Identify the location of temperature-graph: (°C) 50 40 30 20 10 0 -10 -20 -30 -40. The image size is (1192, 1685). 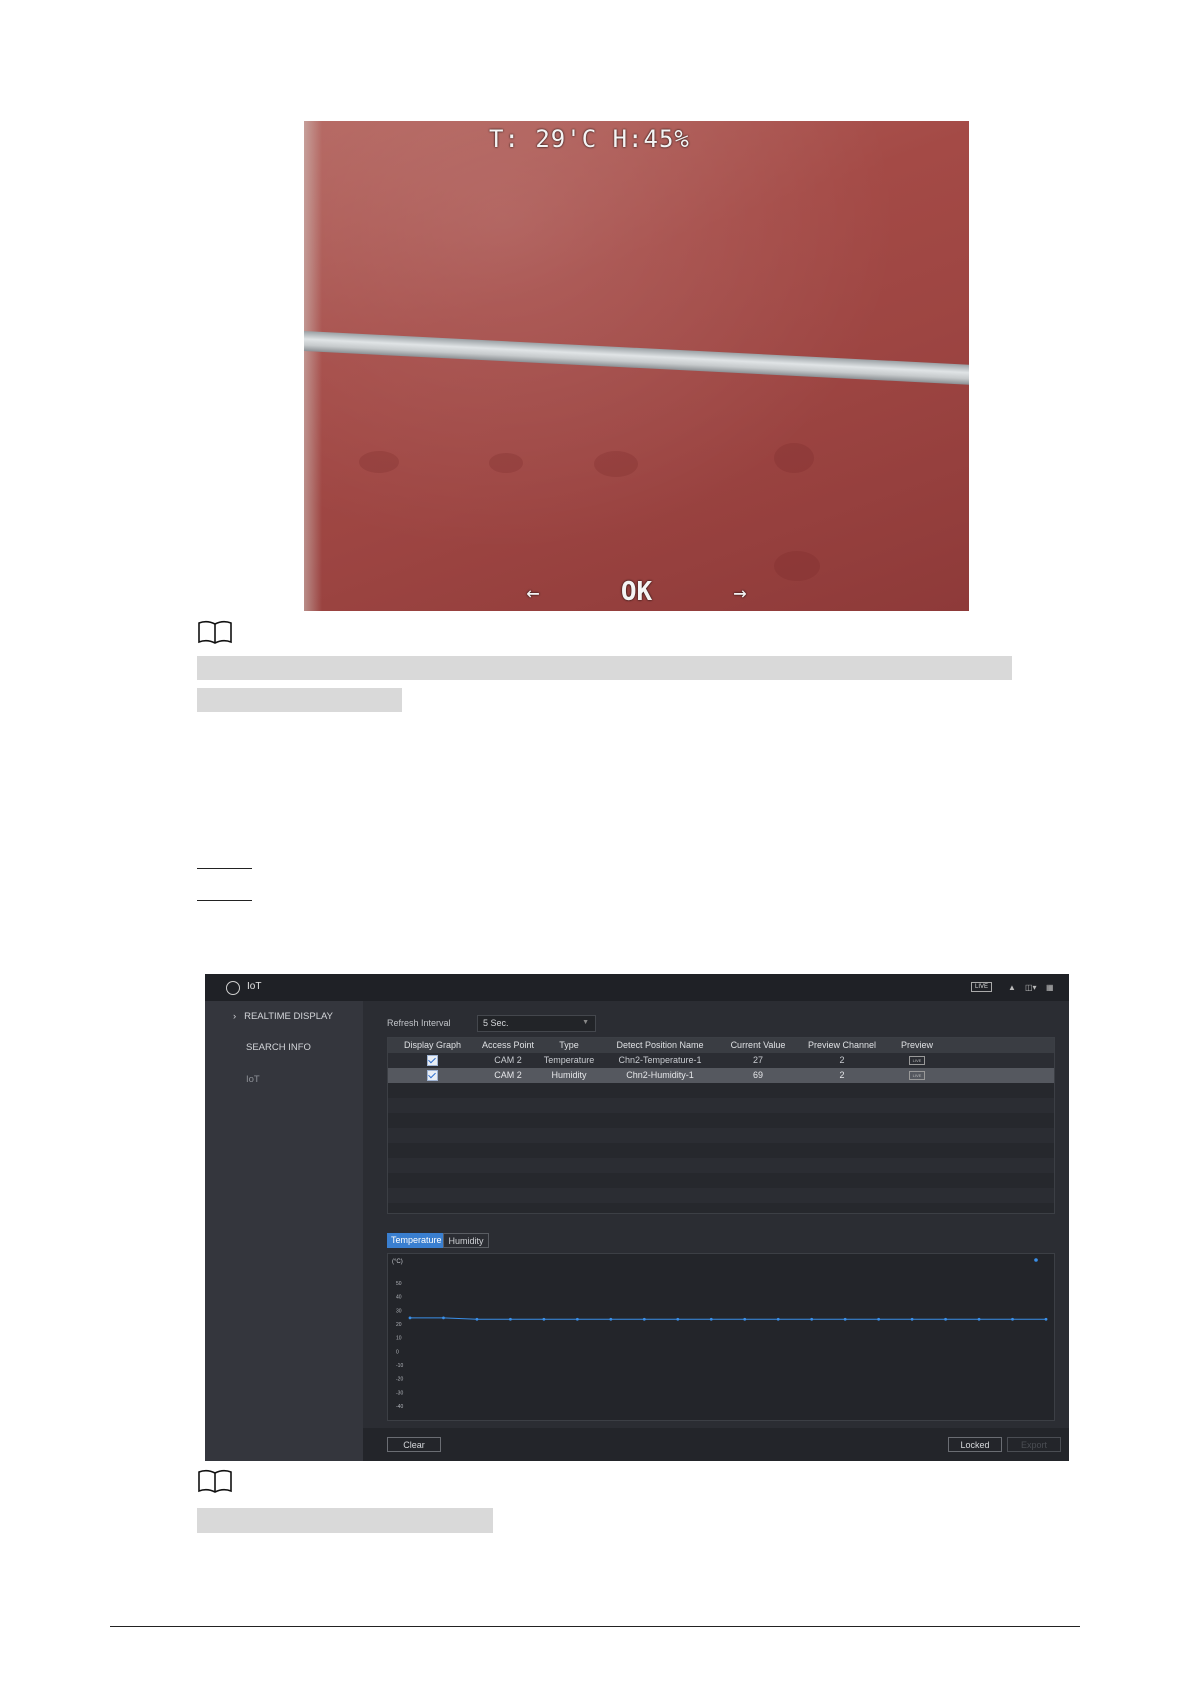
(721, 1337).